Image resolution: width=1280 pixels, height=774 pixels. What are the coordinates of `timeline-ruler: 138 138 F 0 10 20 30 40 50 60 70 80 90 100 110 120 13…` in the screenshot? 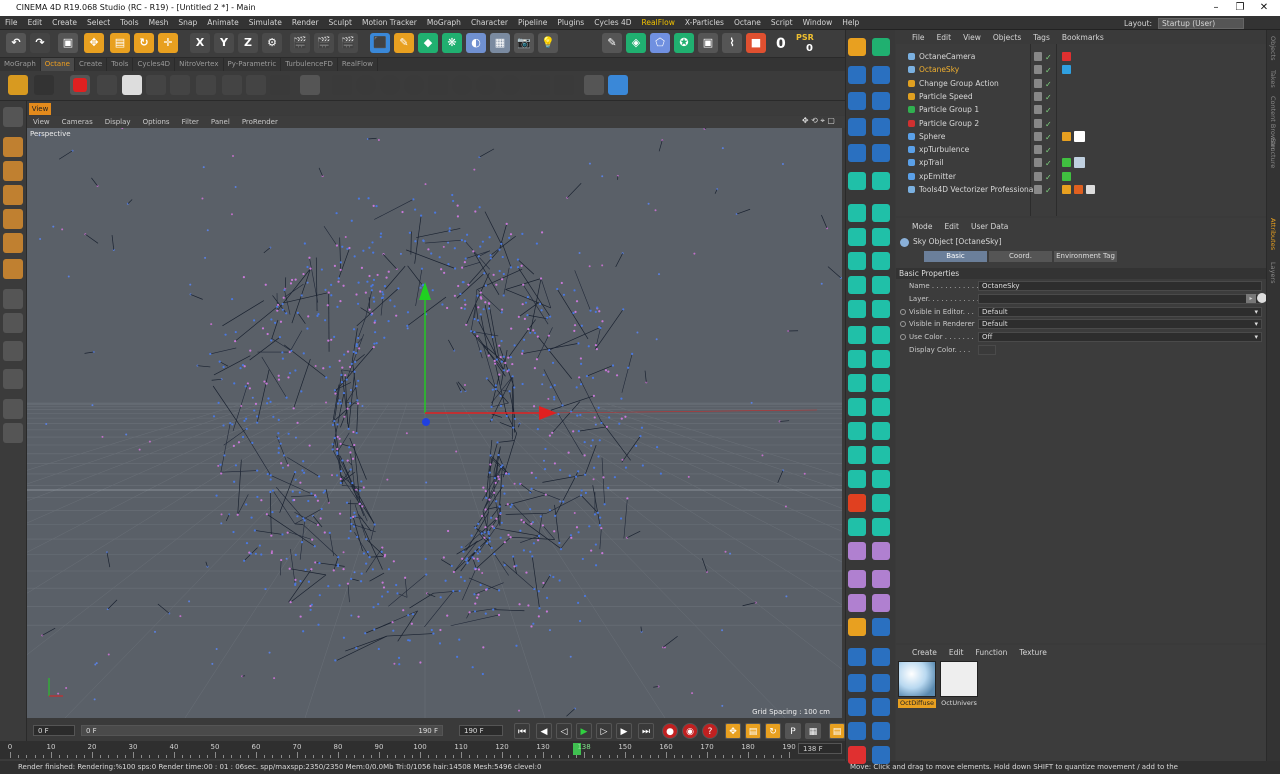 It's located at (423, 750).